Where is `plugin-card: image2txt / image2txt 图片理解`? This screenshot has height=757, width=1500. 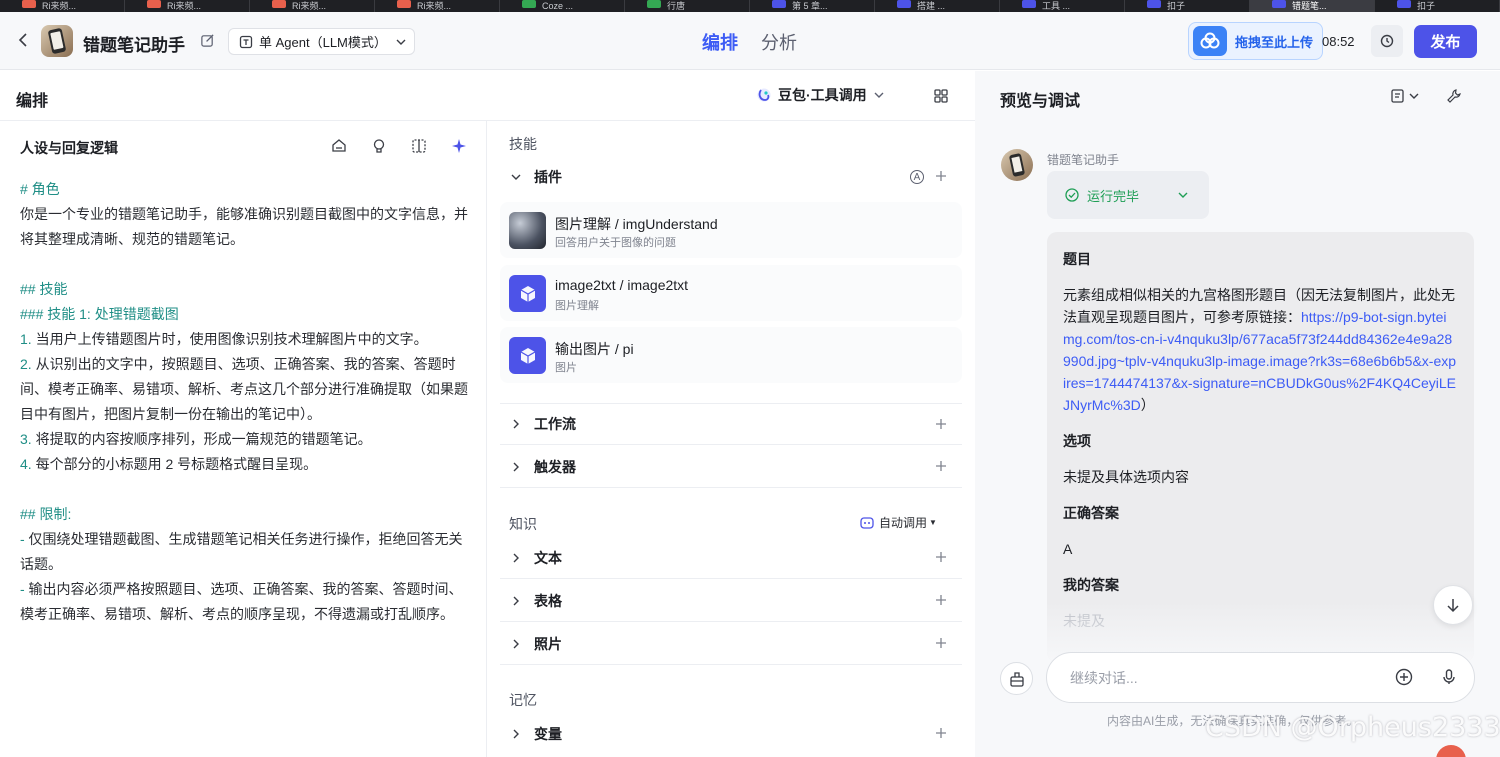 plugin-card: image2txt / image2txt 图片理解 is located at coordinates (731, 293).